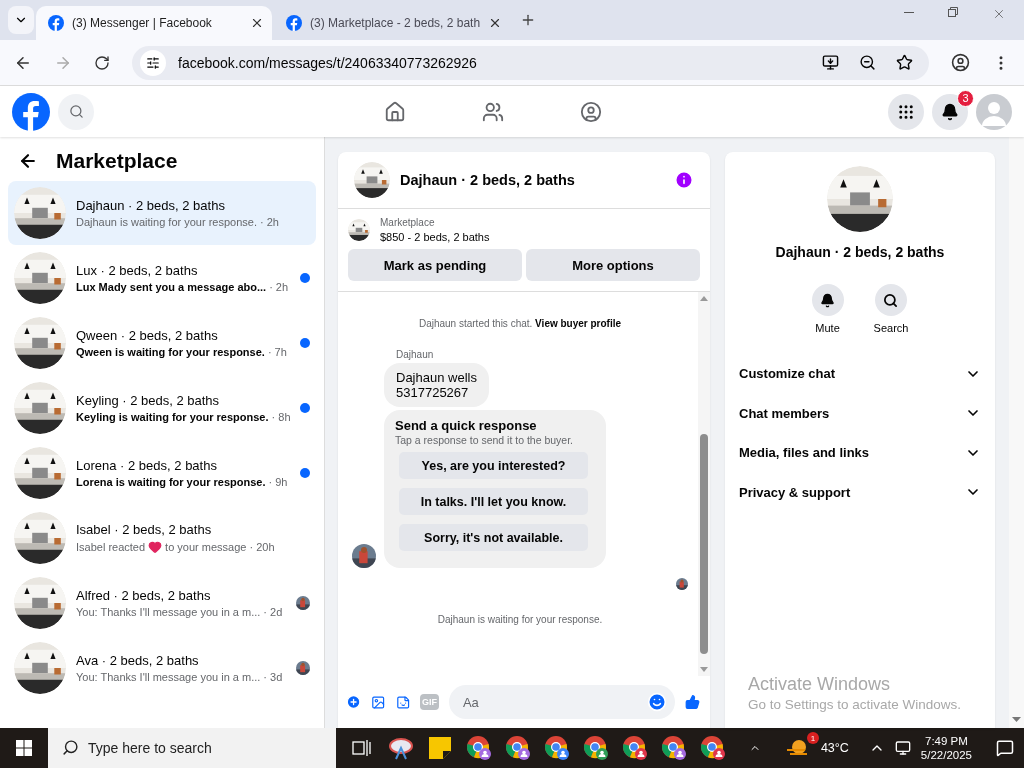  I want to click on browser-tab: (3) Messenger | Facebook, so click(154, 23).